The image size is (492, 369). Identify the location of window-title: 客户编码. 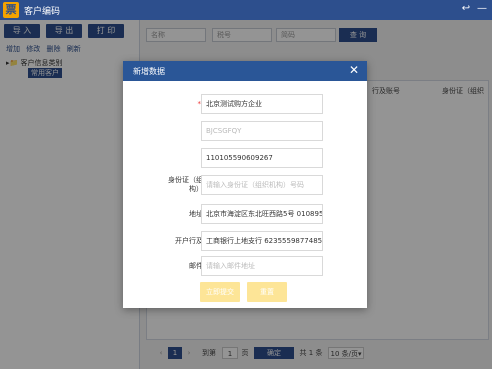
(42, 12).